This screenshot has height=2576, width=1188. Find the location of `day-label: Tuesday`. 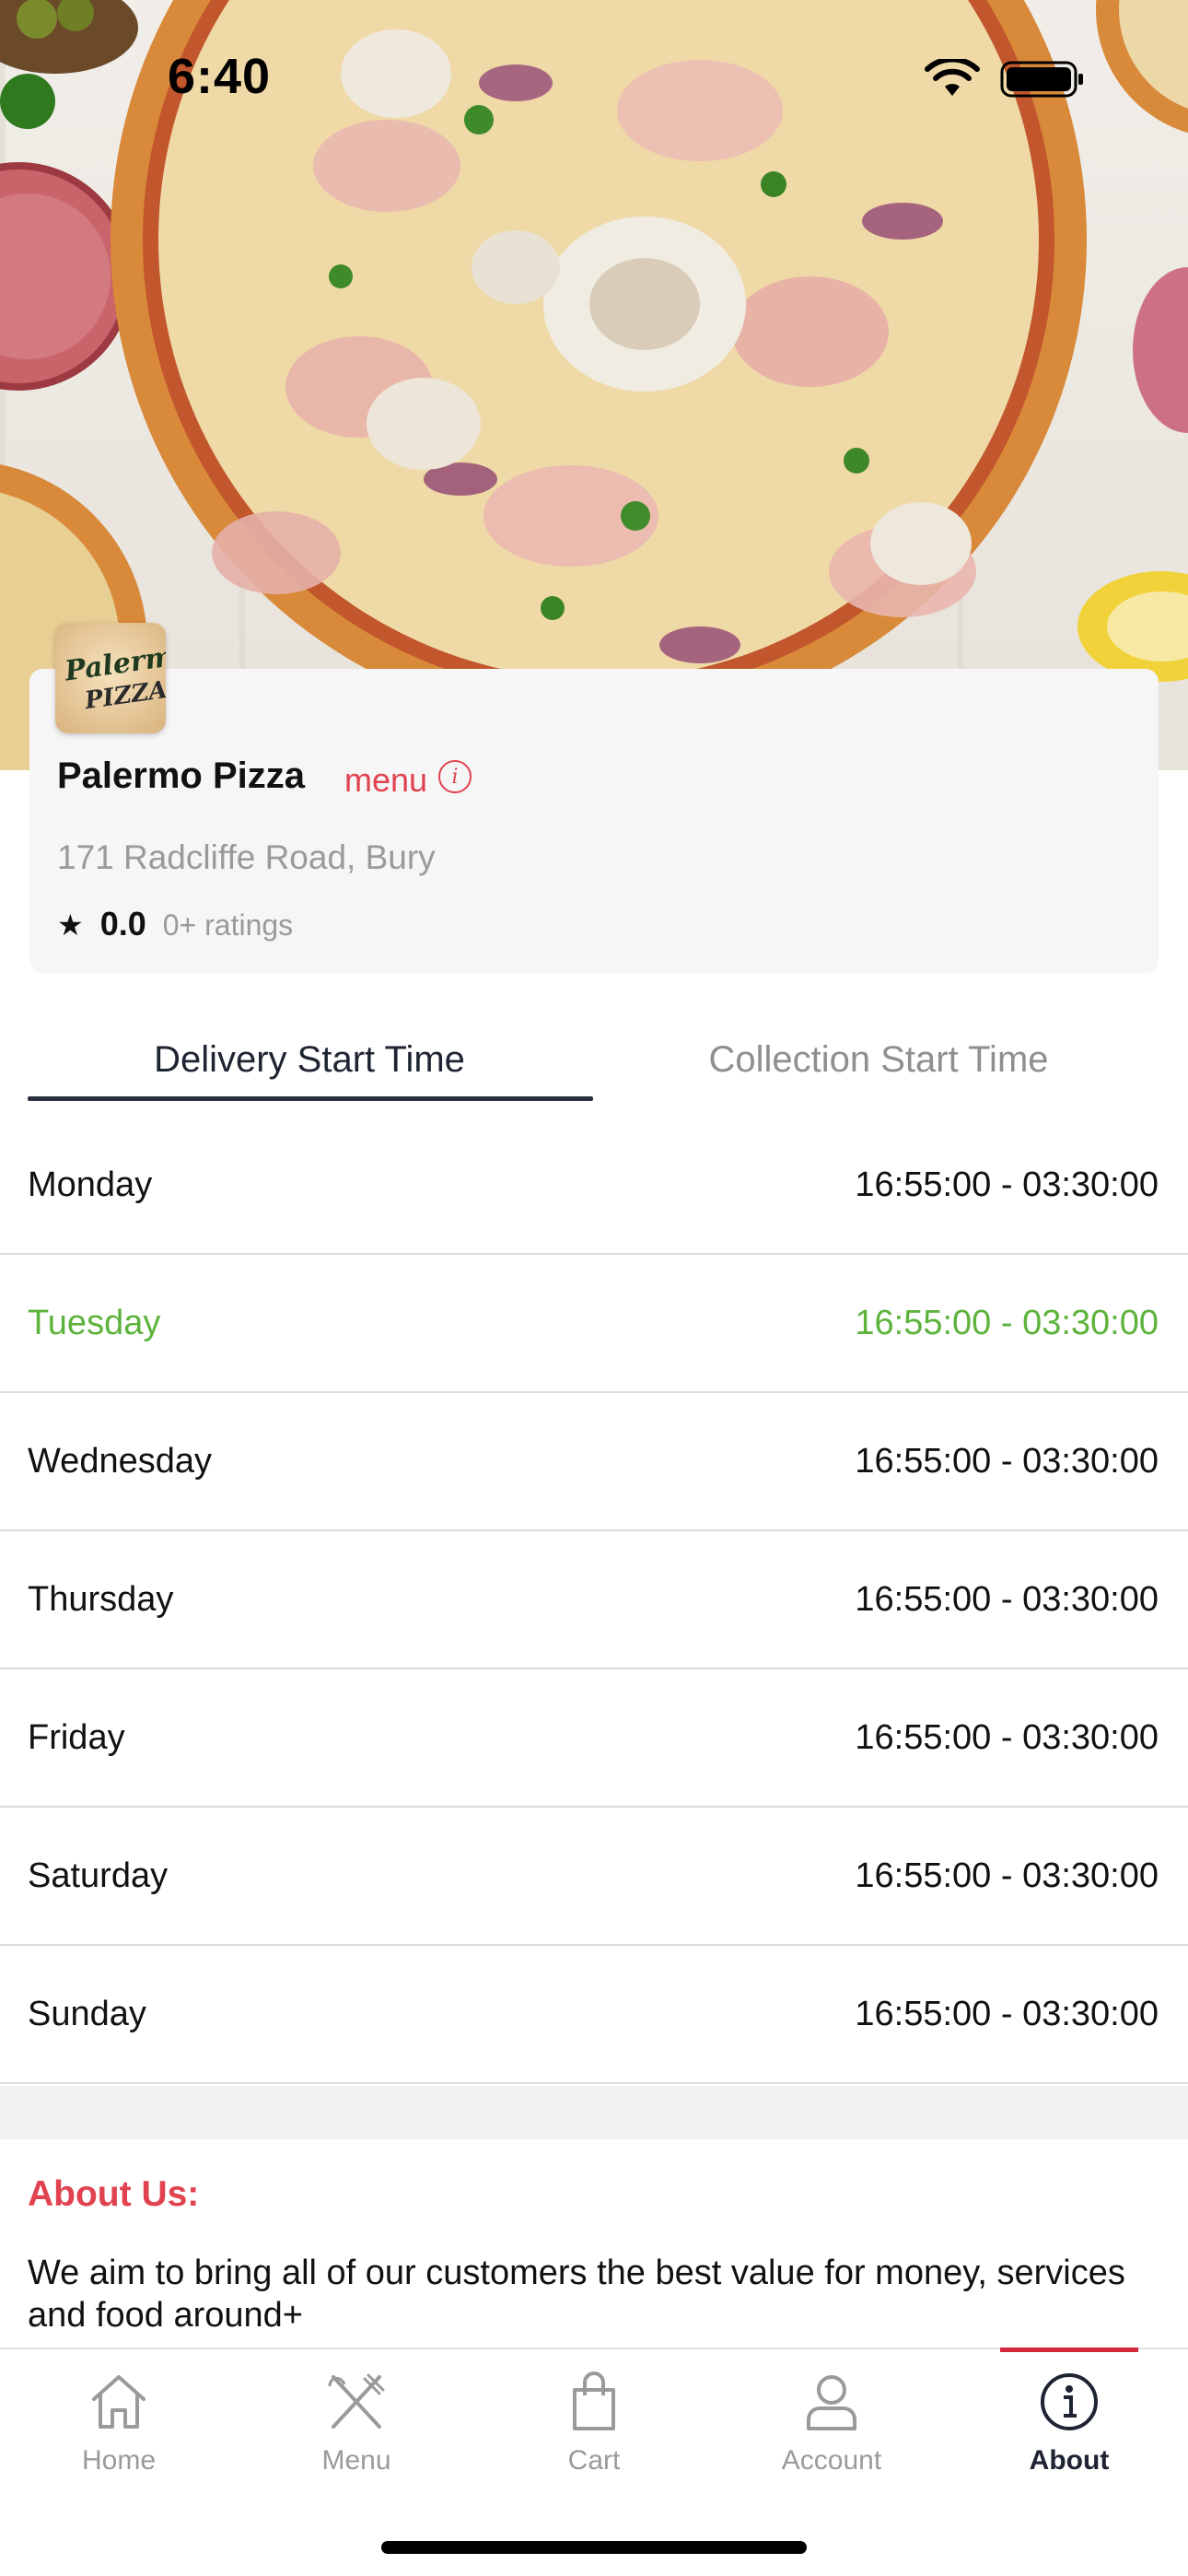

day-label: Tuesday is located at coordinates (94, 1322).